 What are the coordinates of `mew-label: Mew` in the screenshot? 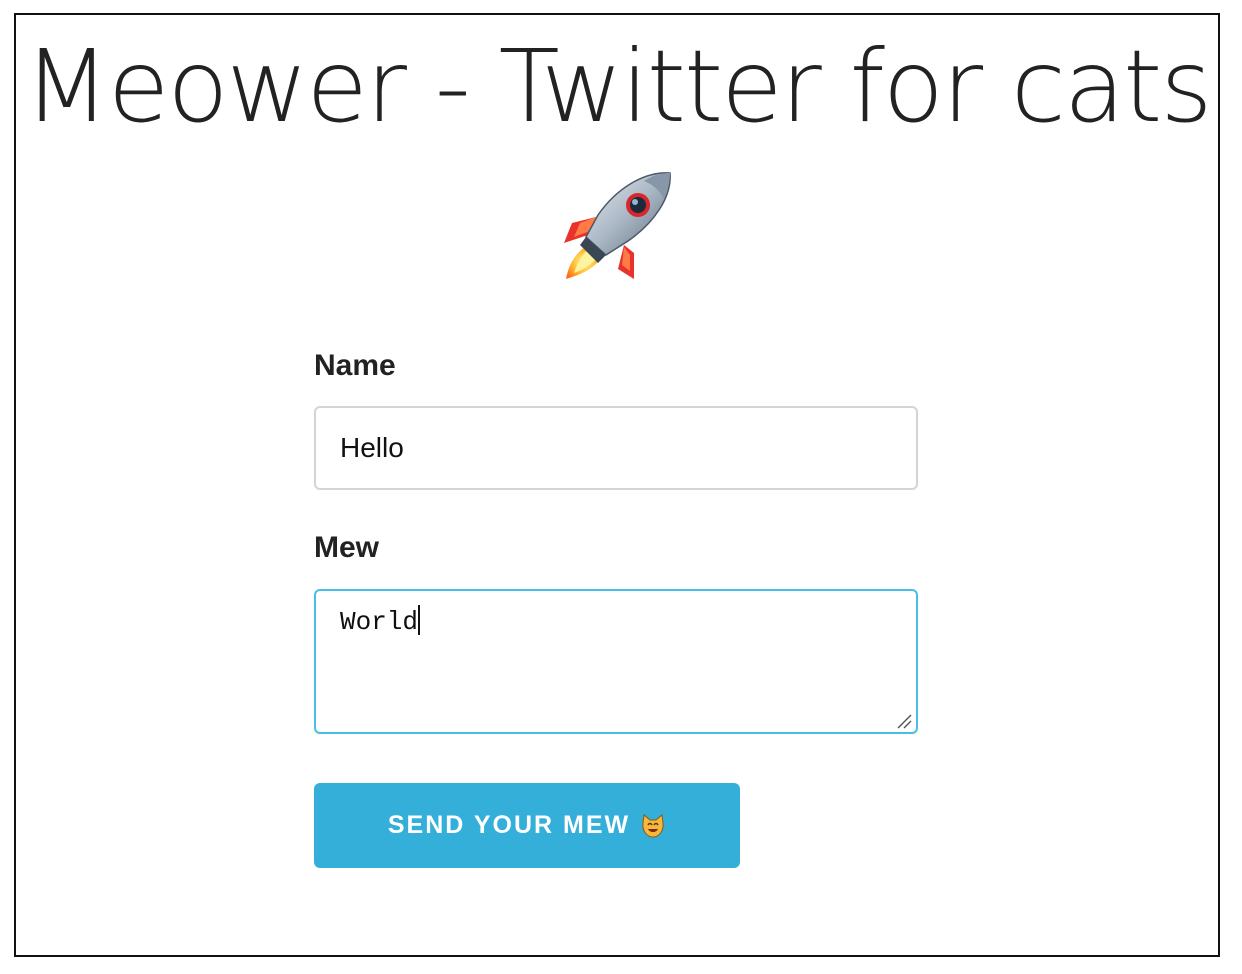 It's located at (347, 547).